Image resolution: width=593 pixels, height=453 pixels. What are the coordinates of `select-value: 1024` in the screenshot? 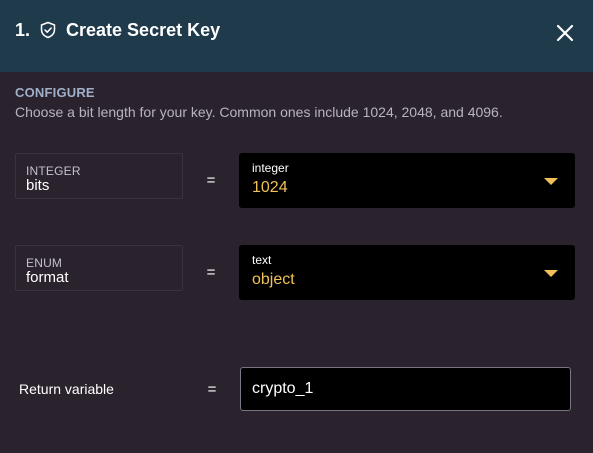 It's located at (270, 187).